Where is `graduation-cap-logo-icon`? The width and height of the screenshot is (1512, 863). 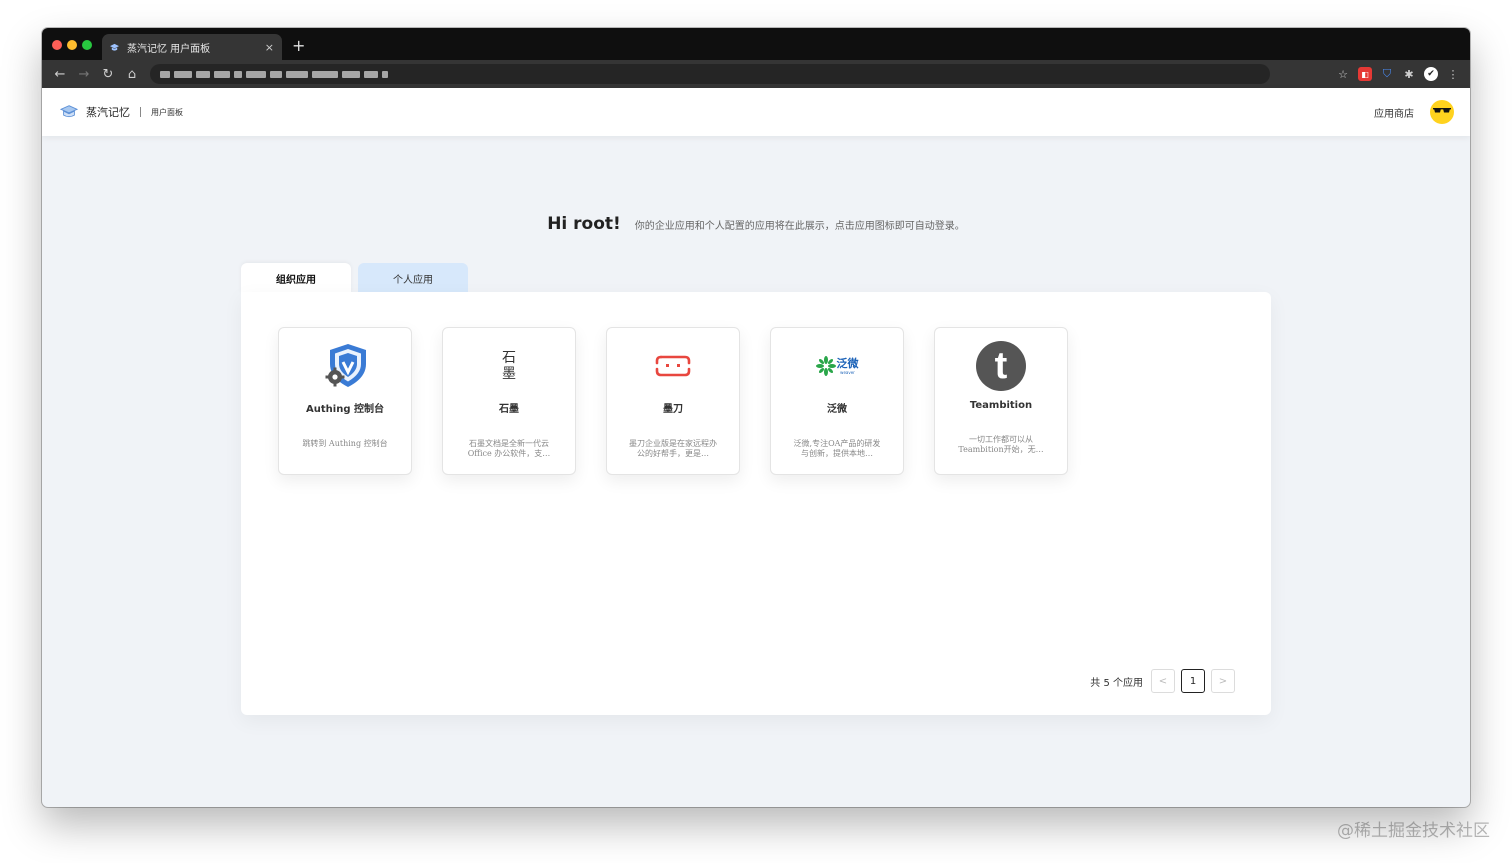
graduation-cap-logo-icon is located at coordinates (69, 111).